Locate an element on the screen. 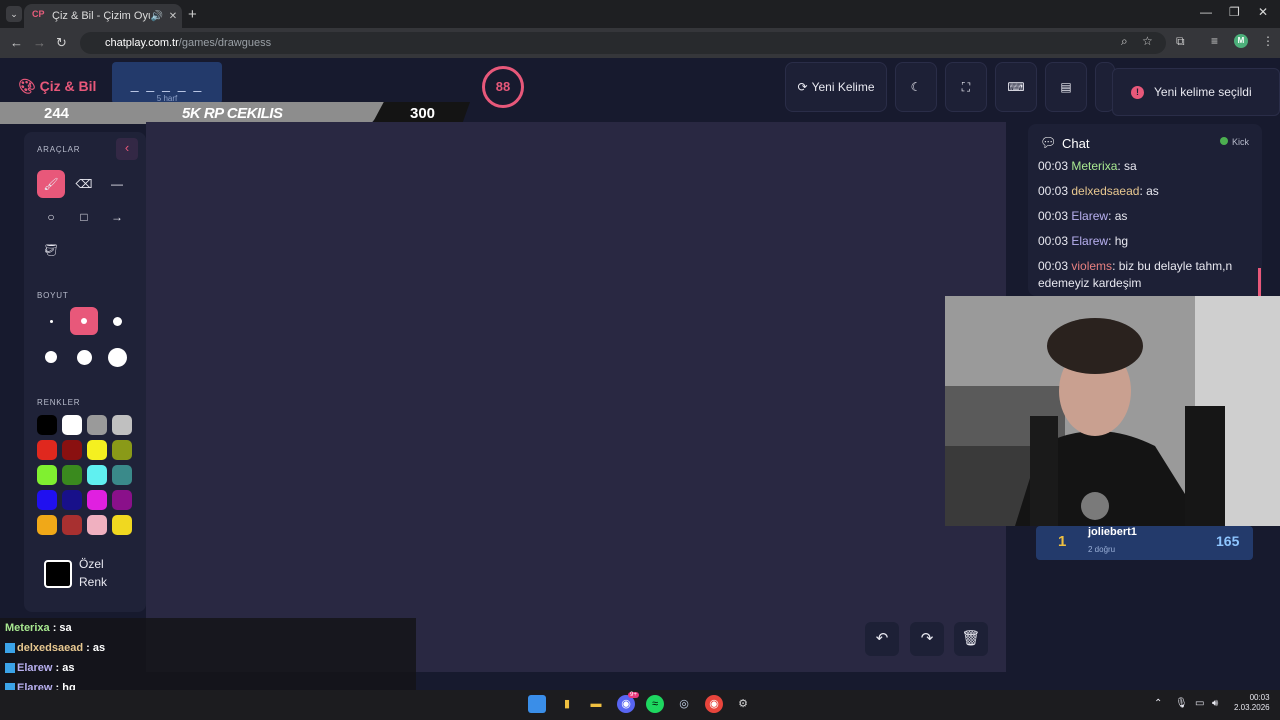  word-blanks: _ _ _ _ _ is located at coordinates (167, 84).